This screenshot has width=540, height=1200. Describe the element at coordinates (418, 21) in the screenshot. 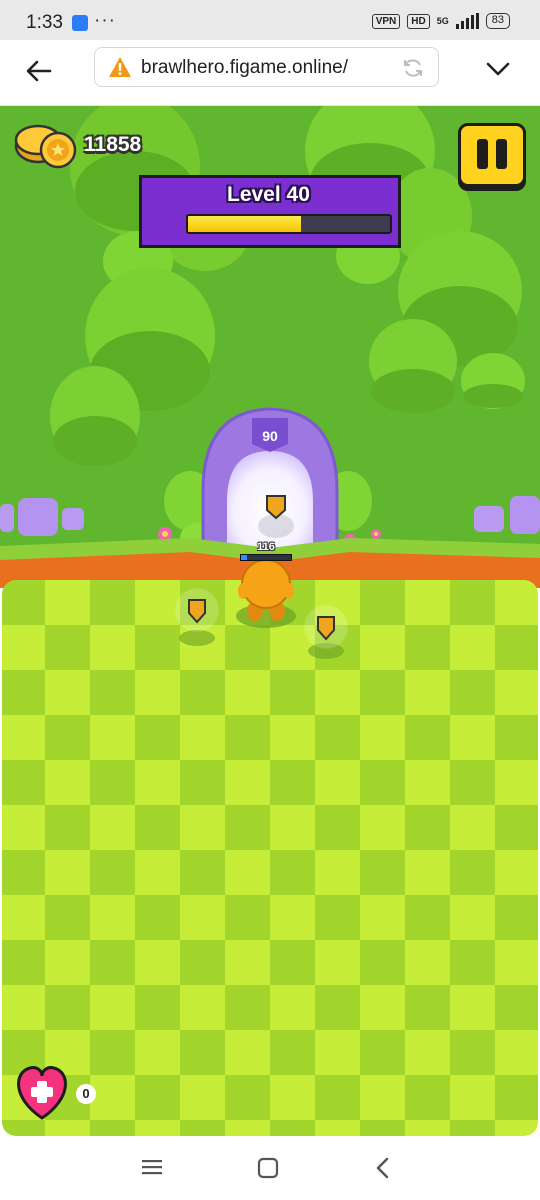

I see `hd-badge: HD` at that location.